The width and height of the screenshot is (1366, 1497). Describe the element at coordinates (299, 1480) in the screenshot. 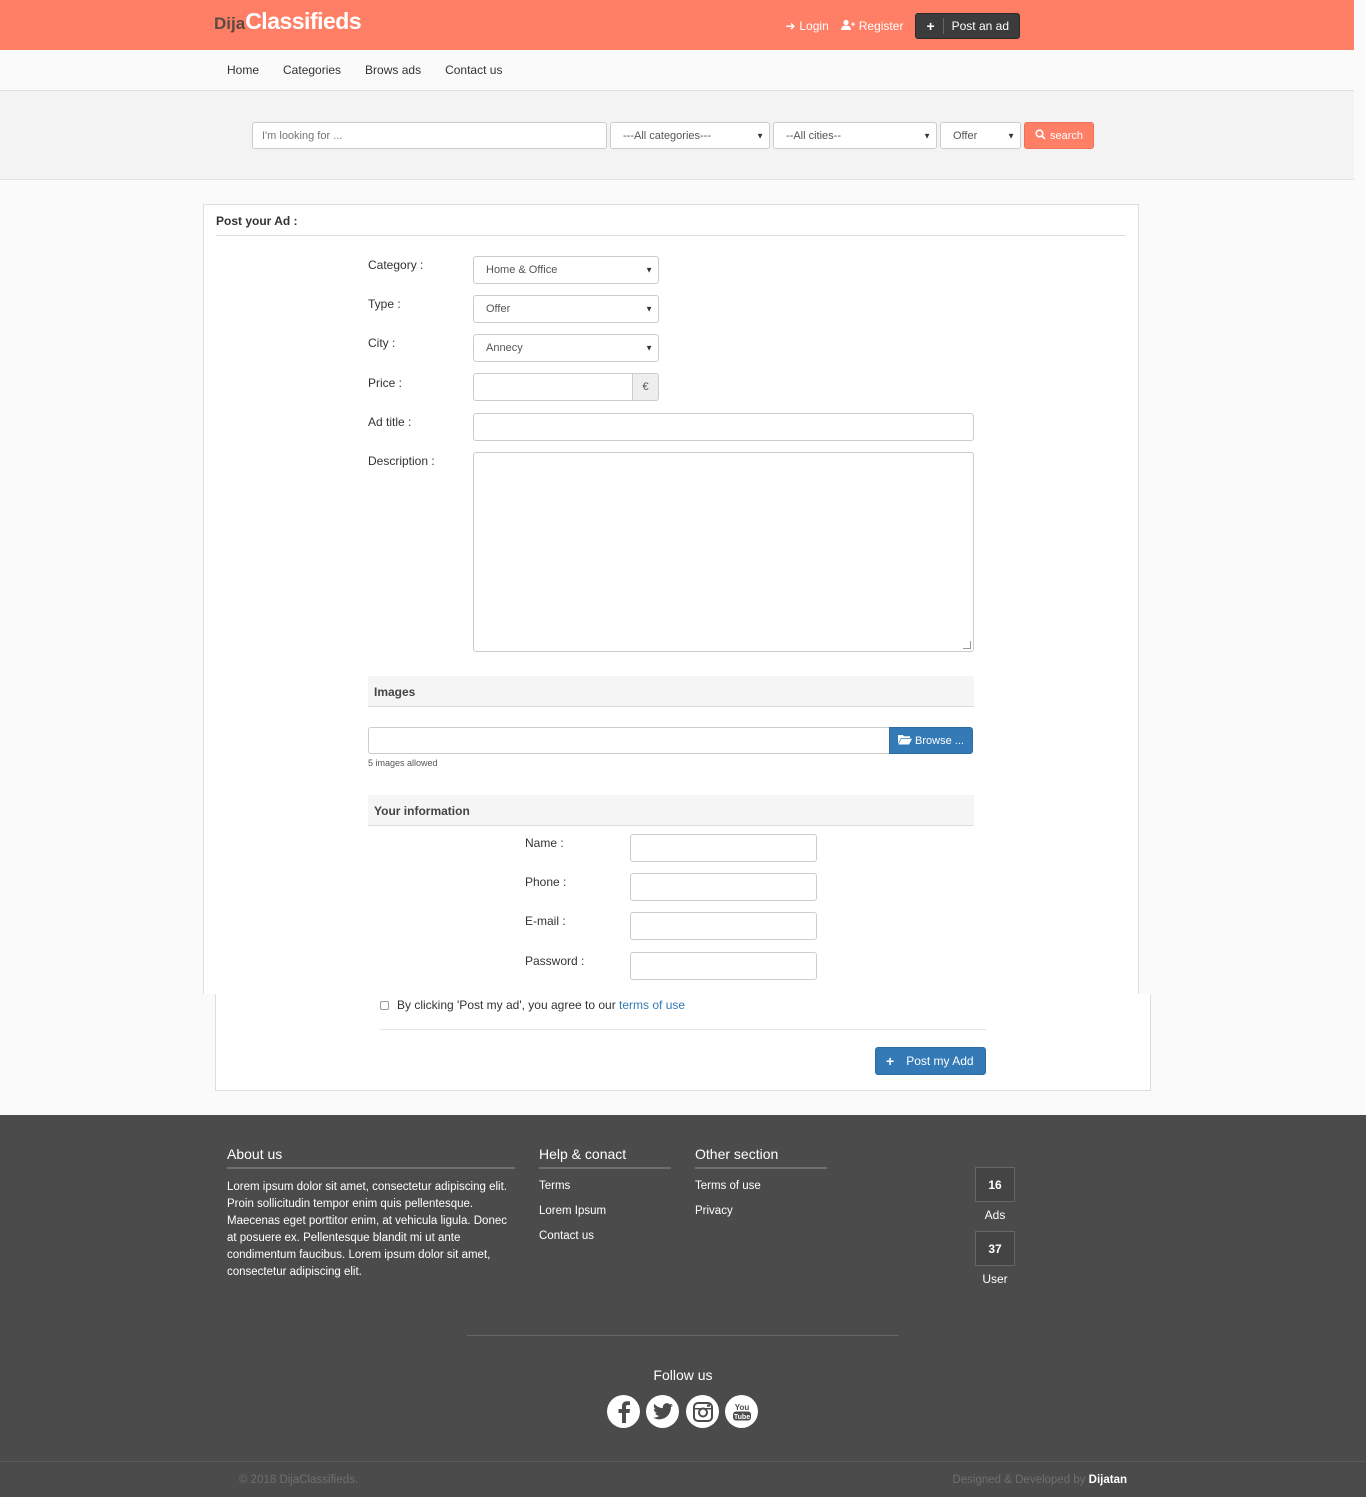

I see `copyright-text: © 2018 DijaClassifieds.` at that location.